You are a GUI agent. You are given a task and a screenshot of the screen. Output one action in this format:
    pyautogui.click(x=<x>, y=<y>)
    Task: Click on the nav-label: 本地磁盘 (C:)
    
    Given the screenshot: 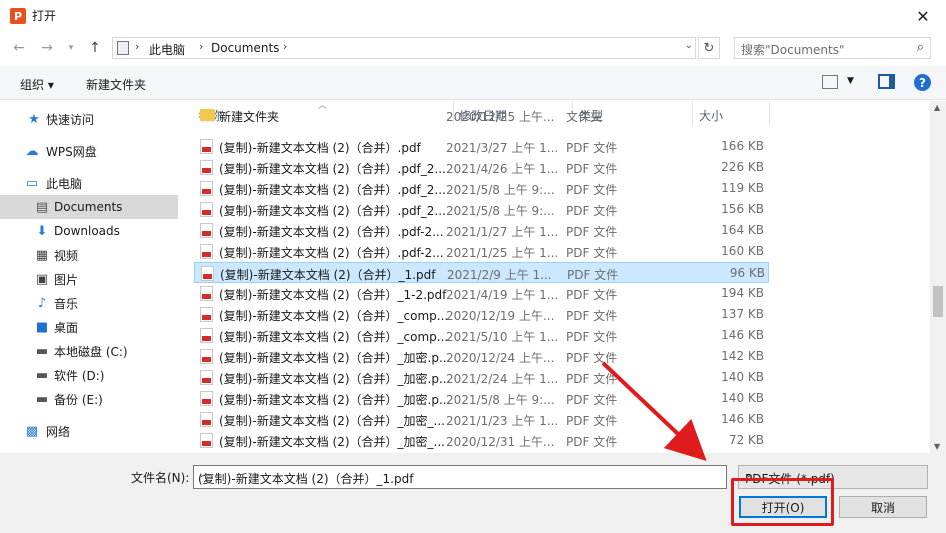 What is the action you would take?
    pyautogui.click(x=91, y=351)
    